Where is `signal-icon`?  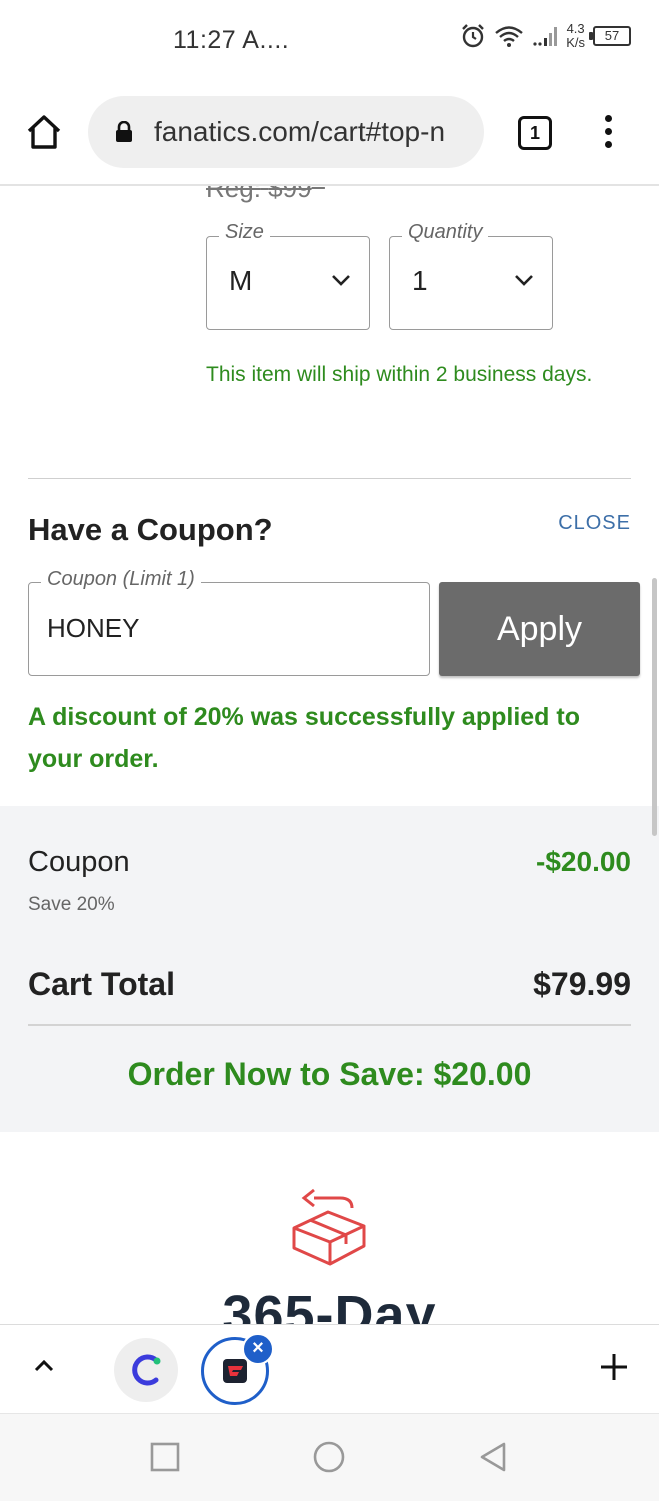
signal-icon is located at coordinates (545, 36).